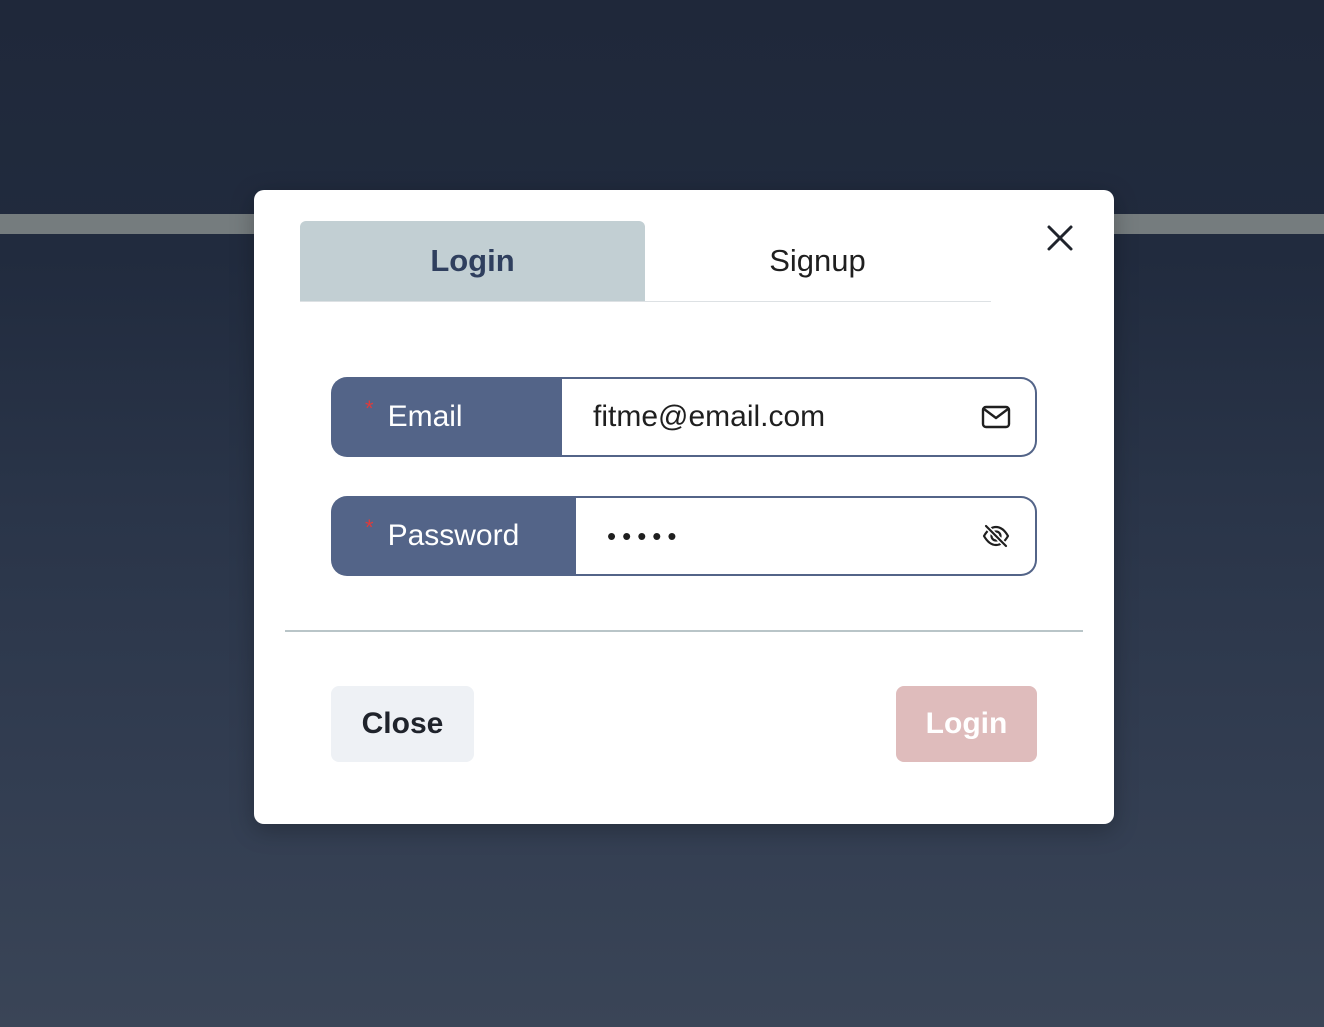 The width and height of the screenshot is (1324, 1027). I want to click on email-field-group: * Email, so click(684, 417).